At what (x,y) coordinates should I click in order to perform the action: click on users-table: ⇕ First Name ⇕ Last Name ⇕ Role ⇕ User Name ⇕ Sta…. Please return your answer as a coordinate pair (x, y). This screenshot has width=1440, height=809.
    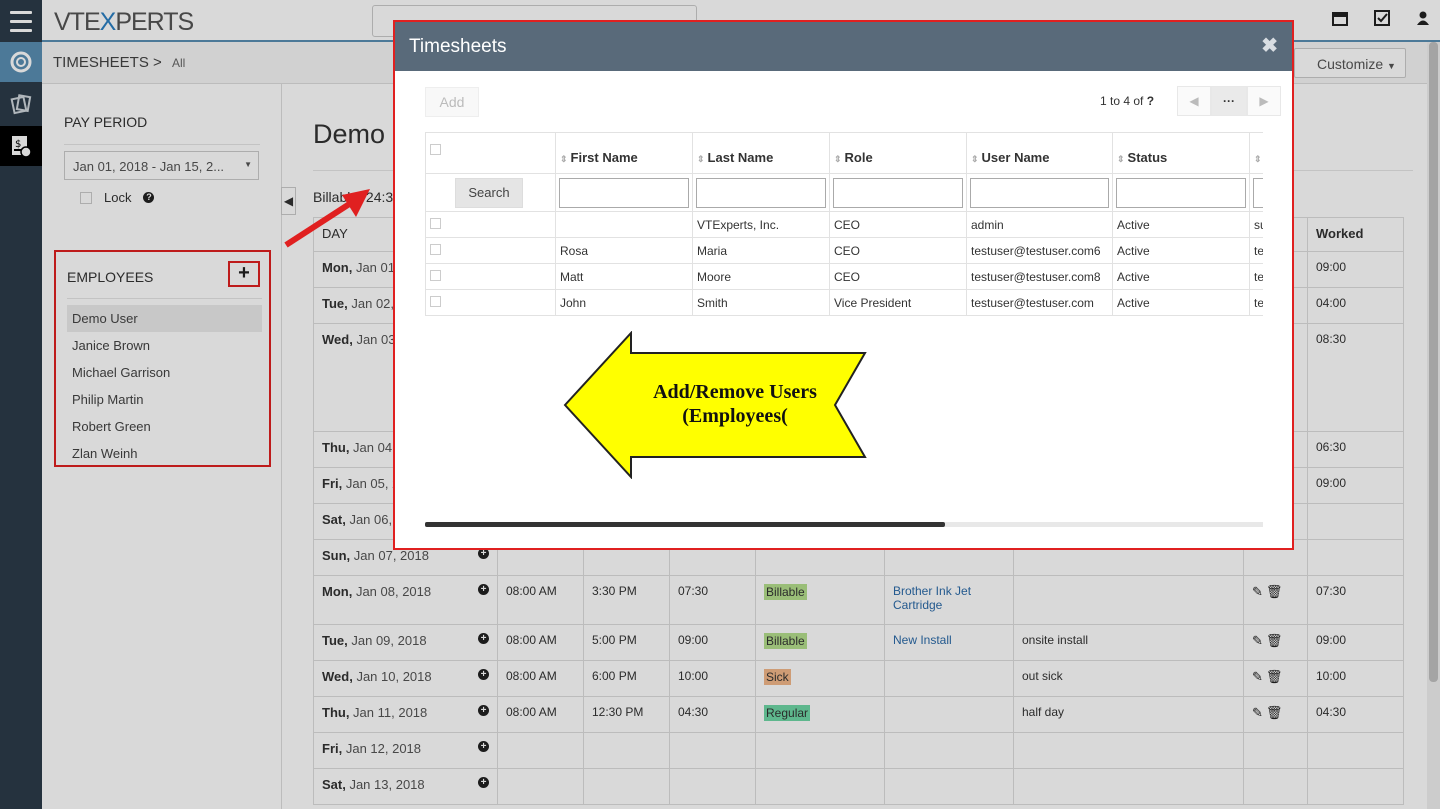
    Looking at the image, I should click on (844, 224).